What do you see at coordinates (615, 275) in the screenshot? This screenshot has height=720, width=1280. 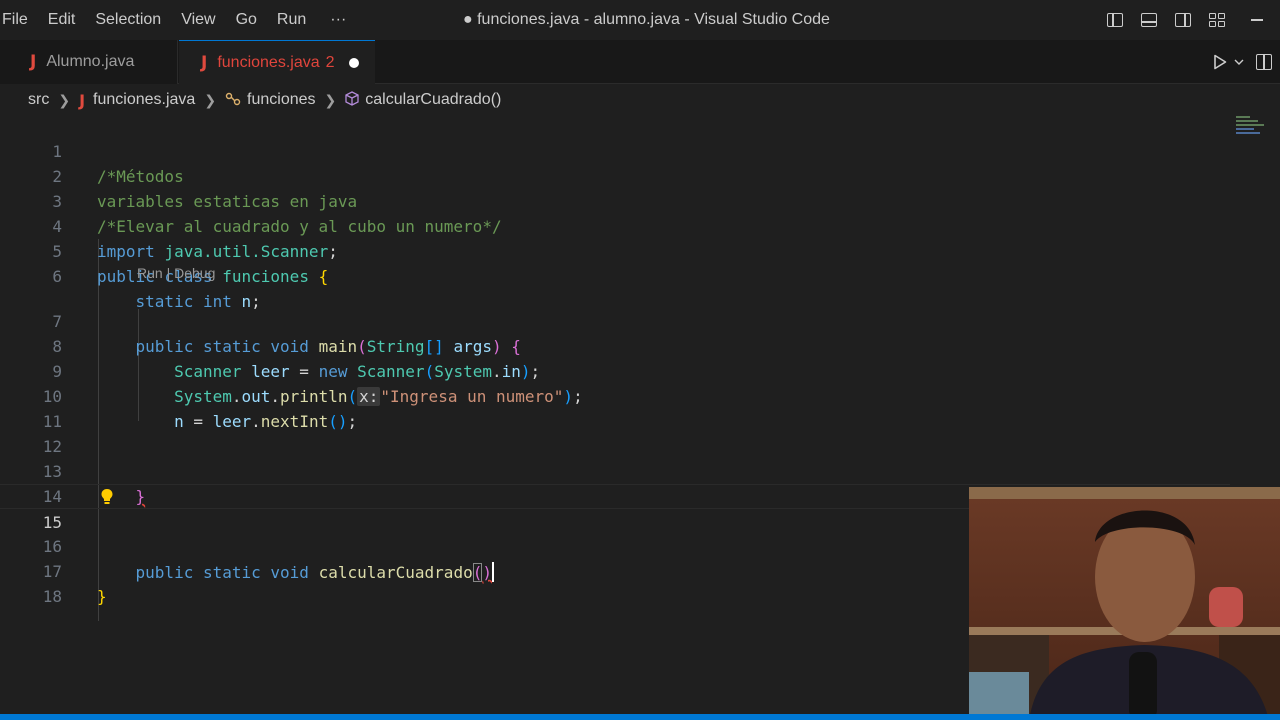 I see `code-line: 6 static int n;` at bounding box center [615, 275].